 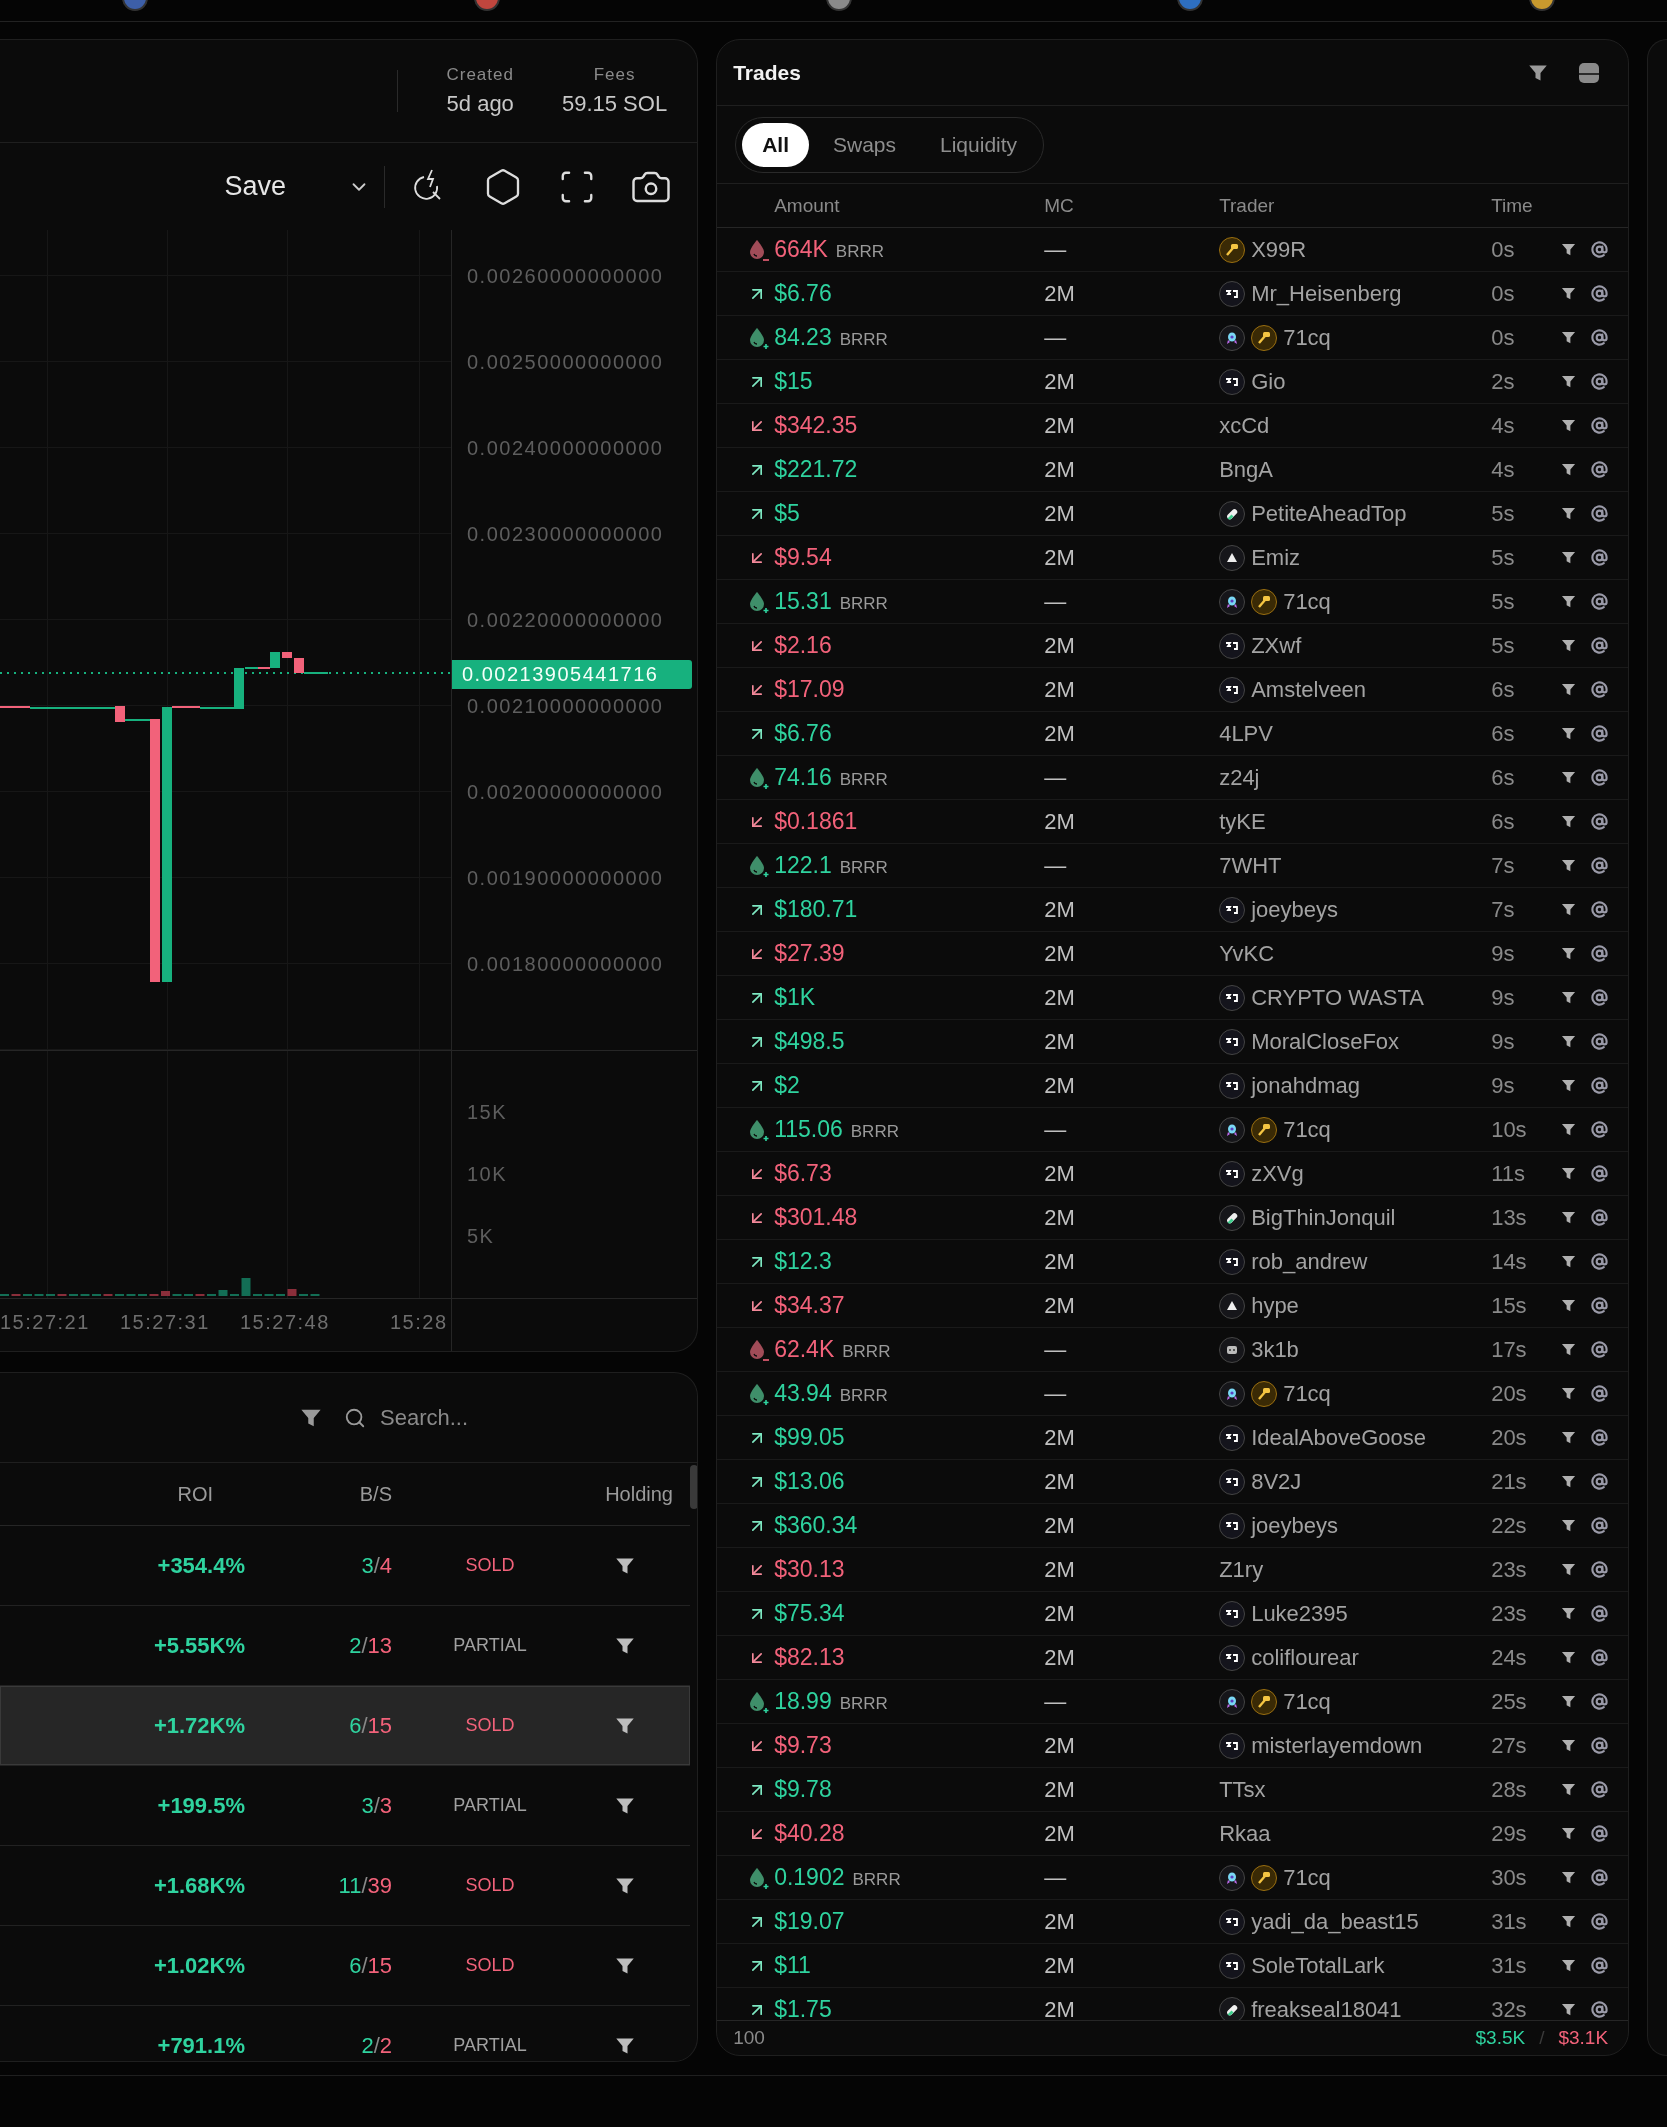 I want to click on trader-name: Mr_Heisenberg, so click(x=1326, y=293).